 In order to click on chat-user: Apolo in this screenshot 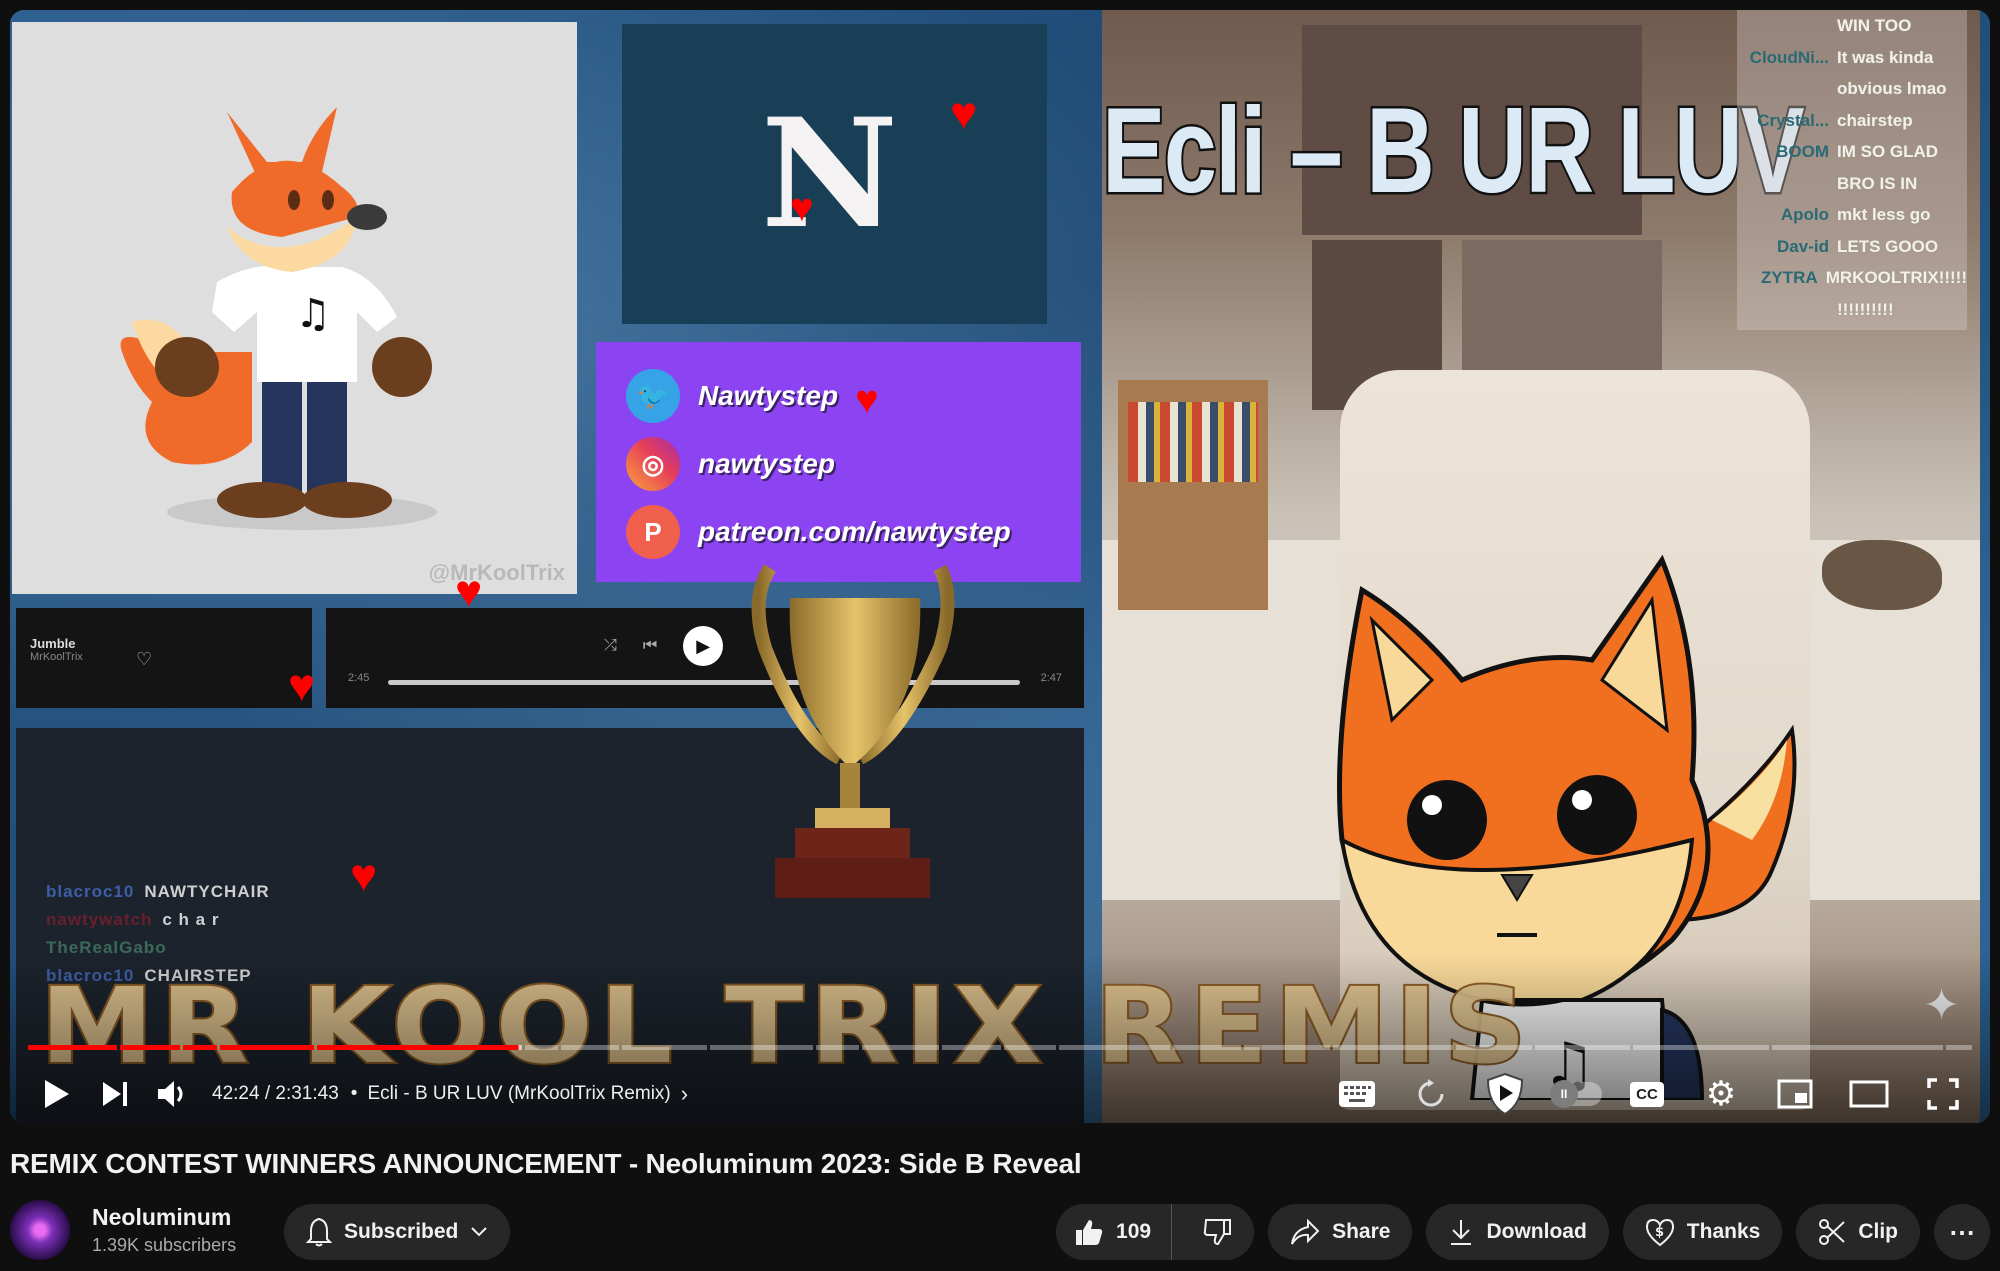, I will do `click(1804, 214)`.